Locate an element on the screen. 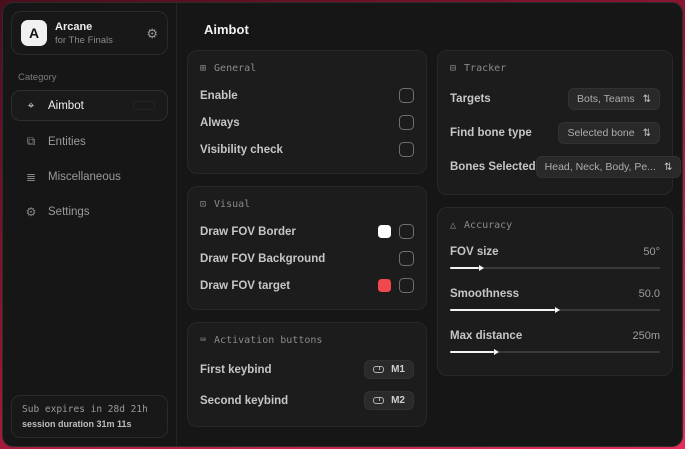  page-title: Aimbot is located at coordinates (226, 29).